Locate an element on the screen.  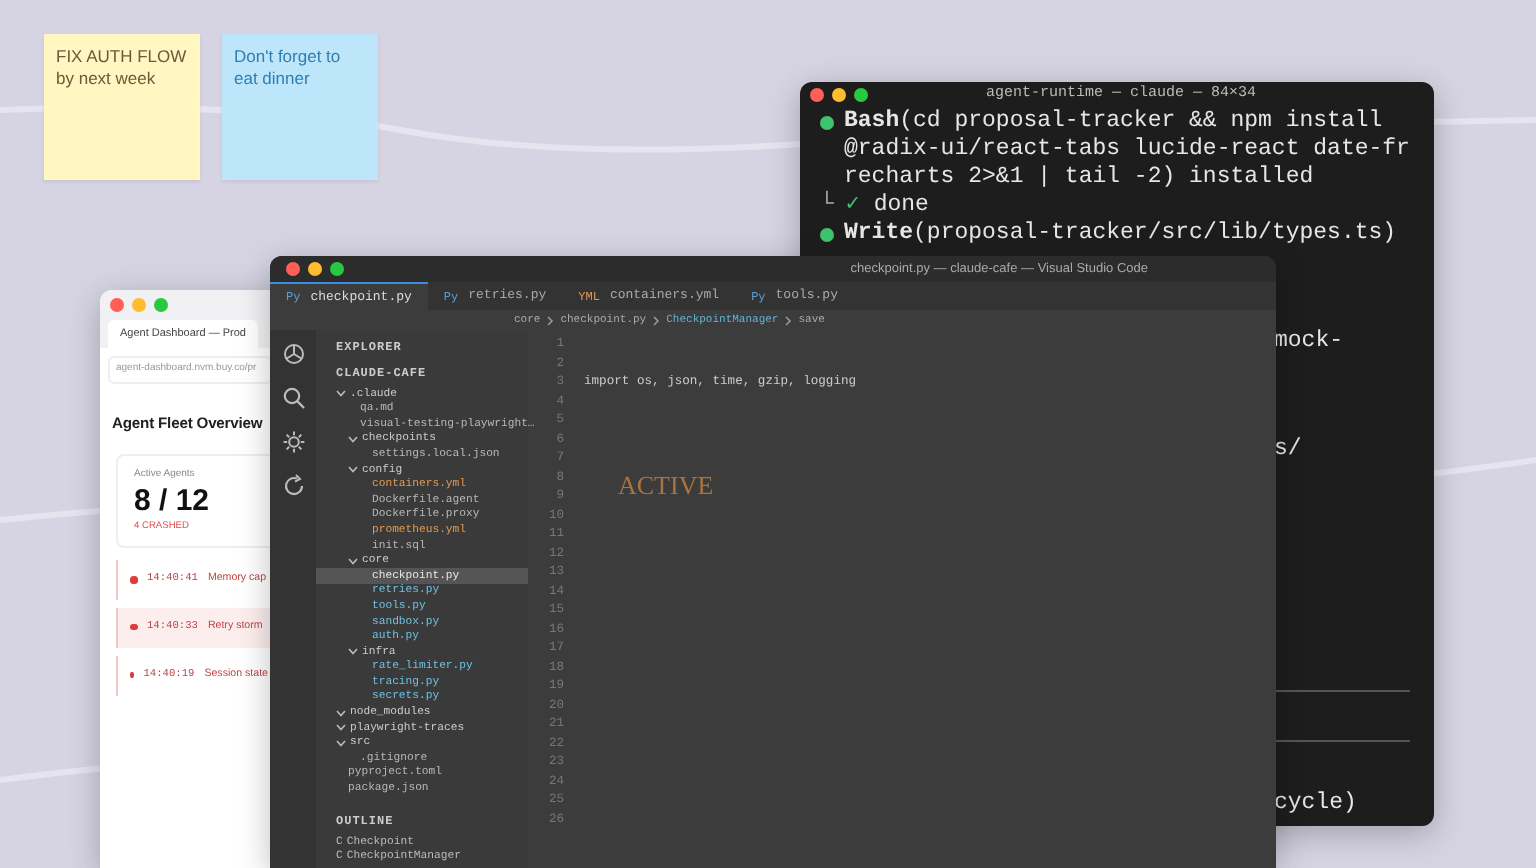
terminal-line: s/ is located at coordinates (1288, 450).